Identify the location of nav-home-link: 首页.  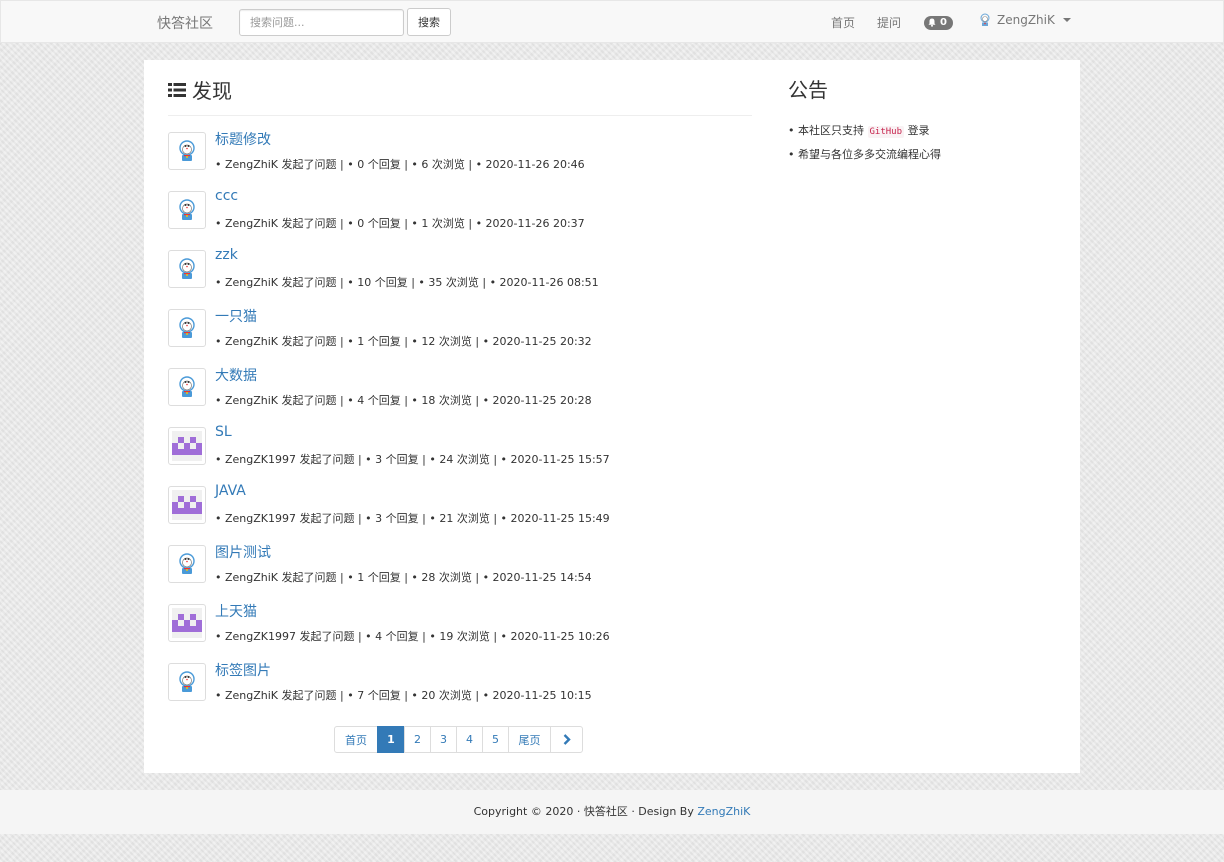
(843, 22).